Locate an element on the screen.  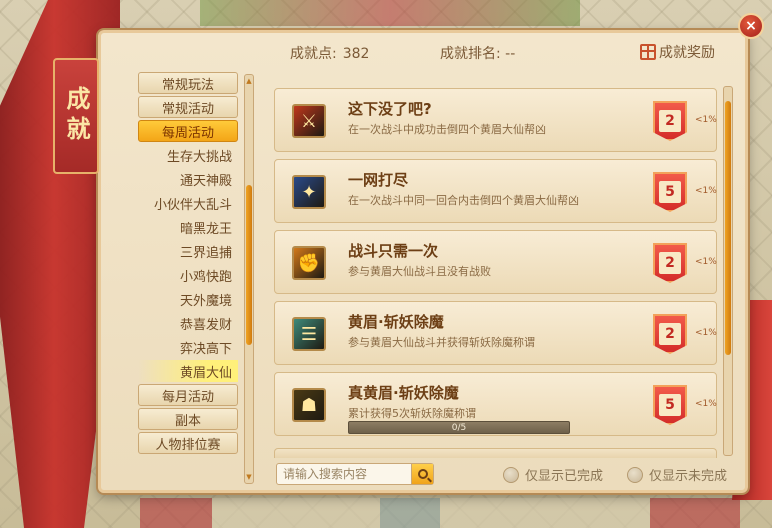
achievement-card: ✊ 战斗只需一次参与黄眉大仙战斗且没有战败 2 <1% is located at coordinates (495, 262).